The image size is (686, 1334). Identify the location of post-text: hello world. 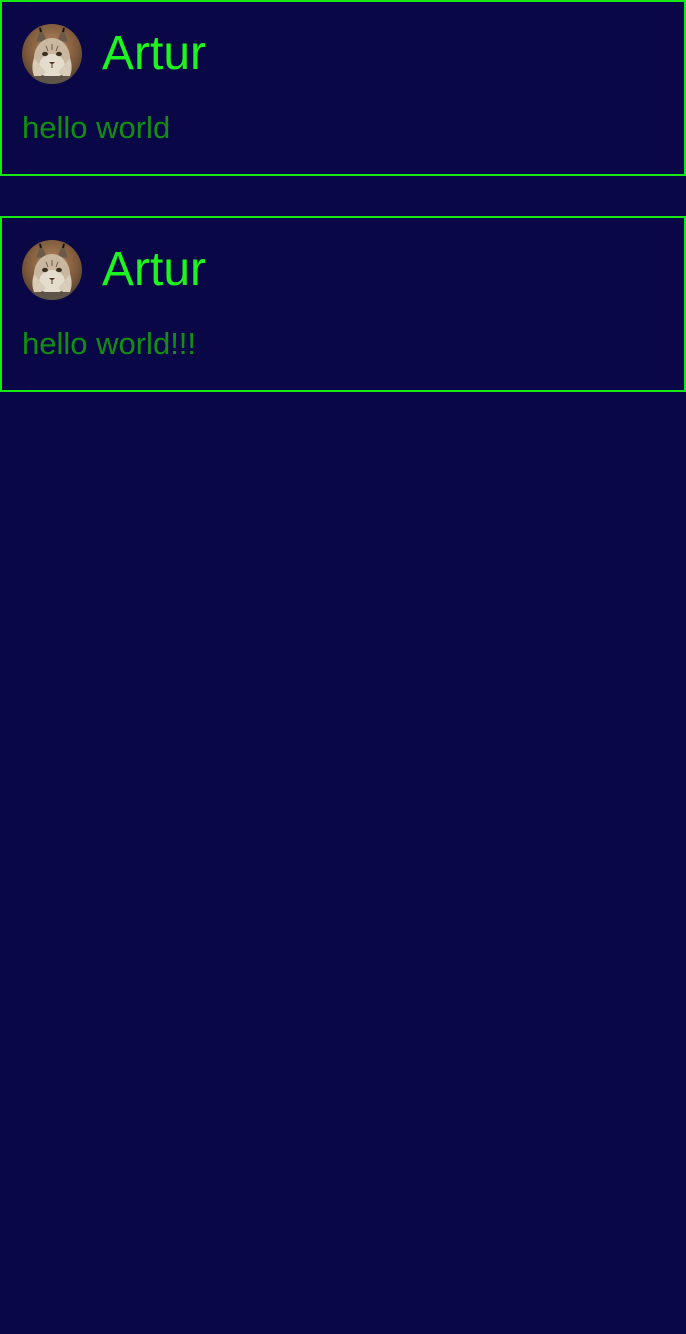
(96, 127).